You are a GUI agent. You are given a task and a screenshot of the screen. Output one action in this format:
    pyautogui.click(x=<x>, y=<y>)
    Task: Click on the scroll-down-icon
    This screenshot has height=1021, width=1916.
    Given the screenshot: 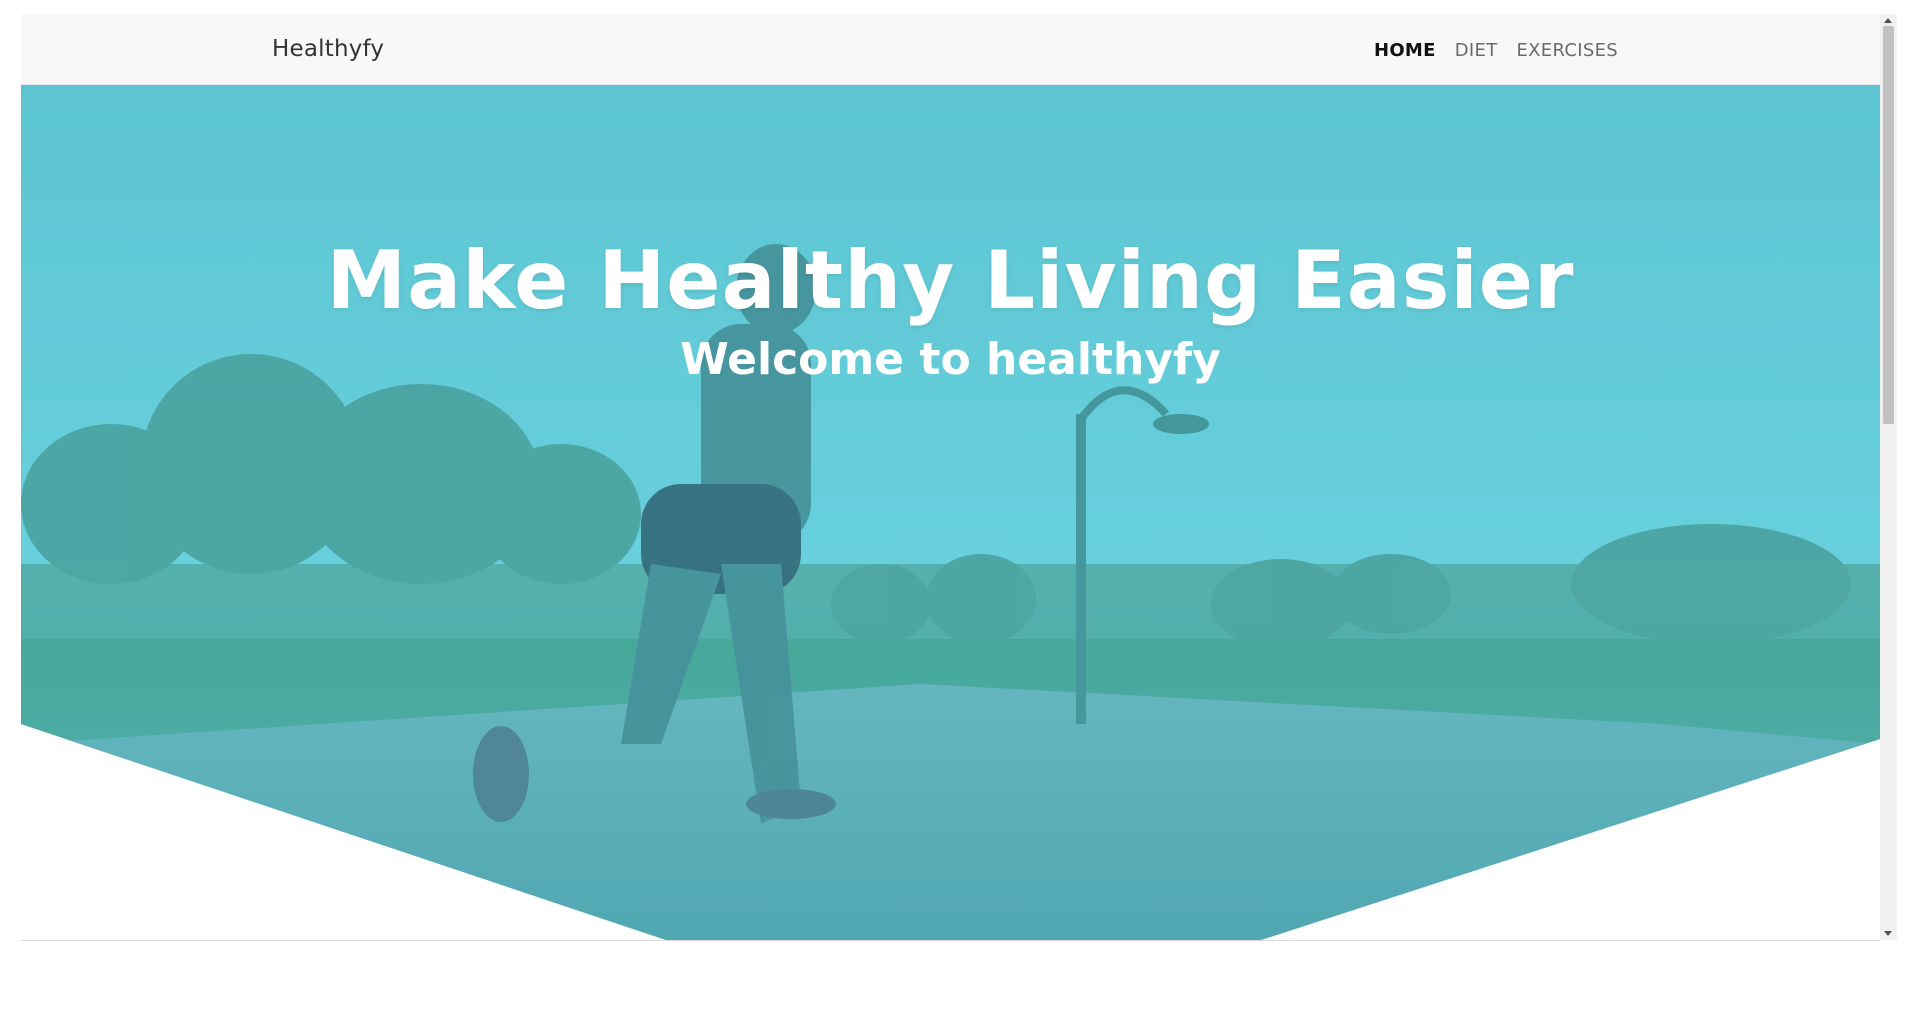 What is the action you would take?
    pyautogui.click(x=1888, y=933)
    